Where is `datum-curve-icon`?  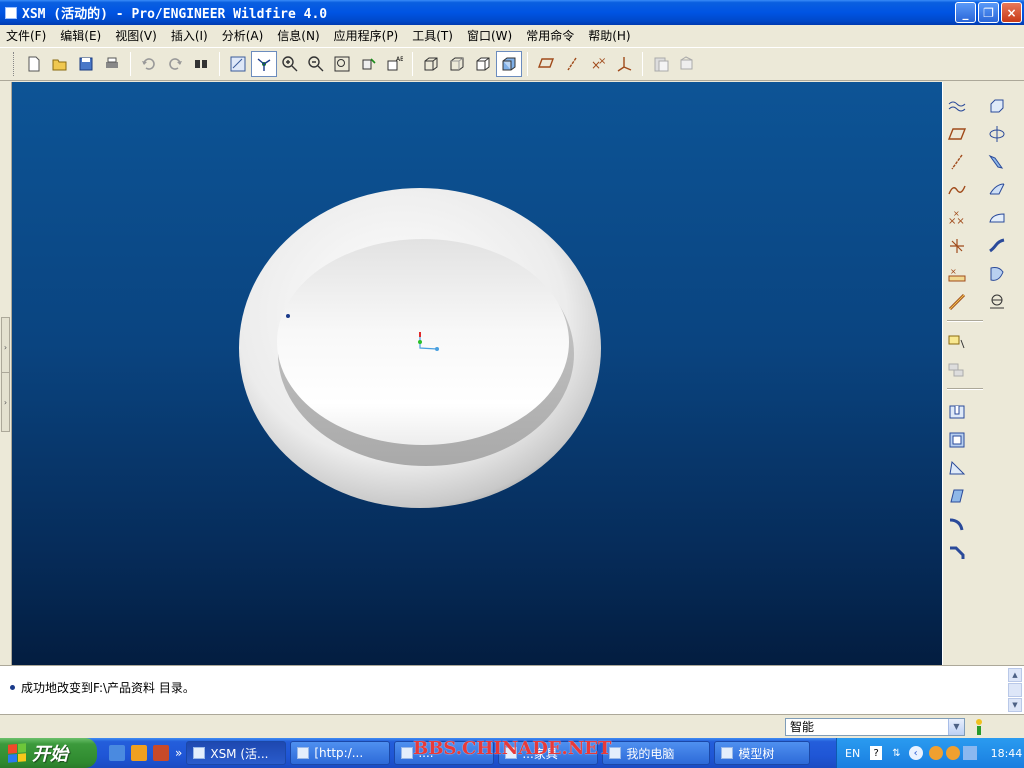 datum-curve-icon is located at coordinates (957, 190).